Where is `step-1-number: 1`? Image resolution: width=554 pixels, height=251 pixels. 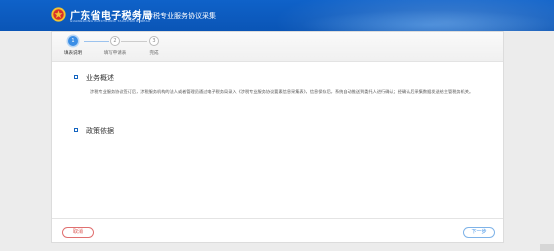
step-1-number: 1 is located at coordinates (73, 41).